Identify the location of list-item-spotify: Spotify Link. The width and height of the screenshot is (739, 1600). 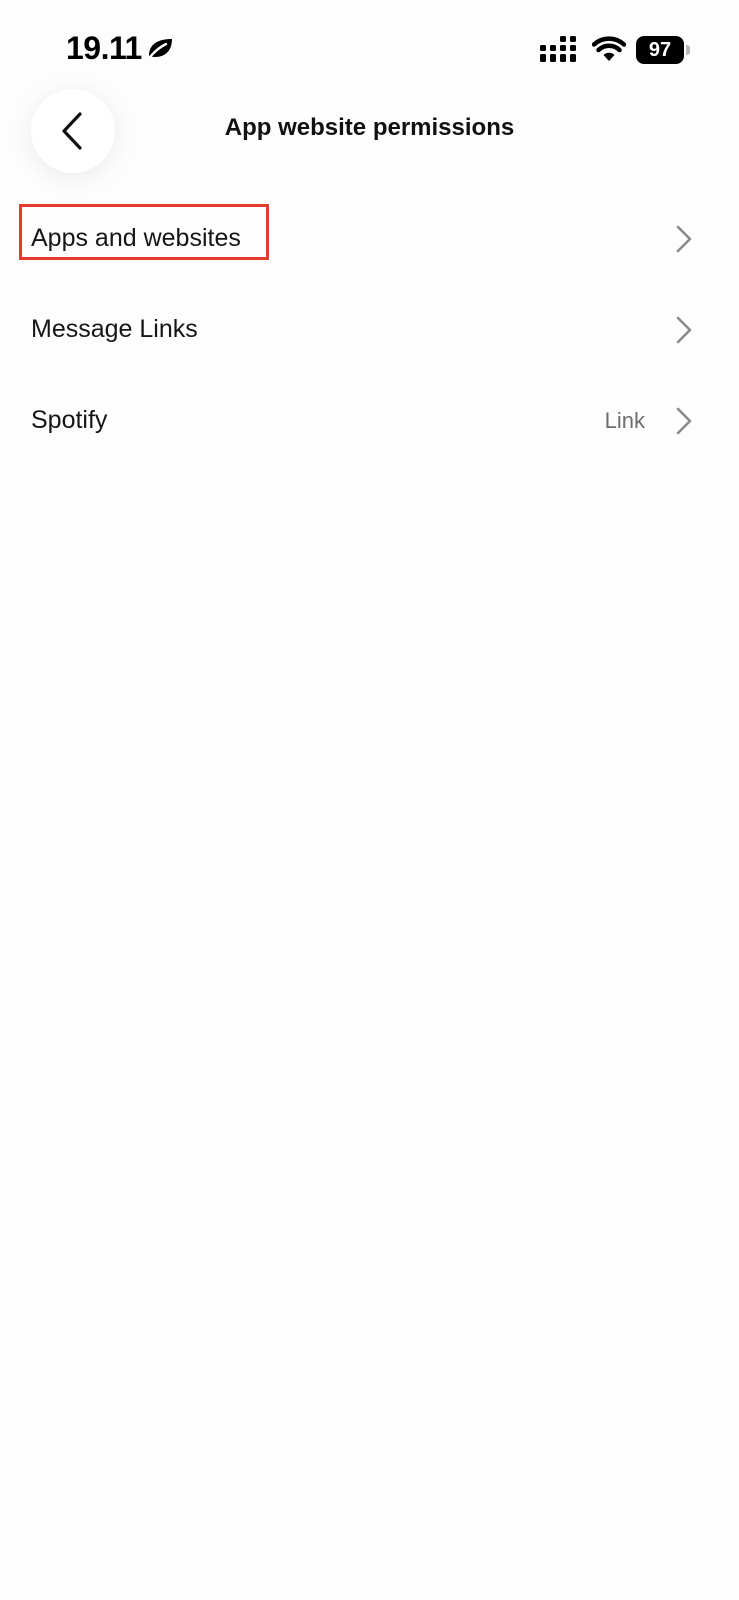
(369, 420).